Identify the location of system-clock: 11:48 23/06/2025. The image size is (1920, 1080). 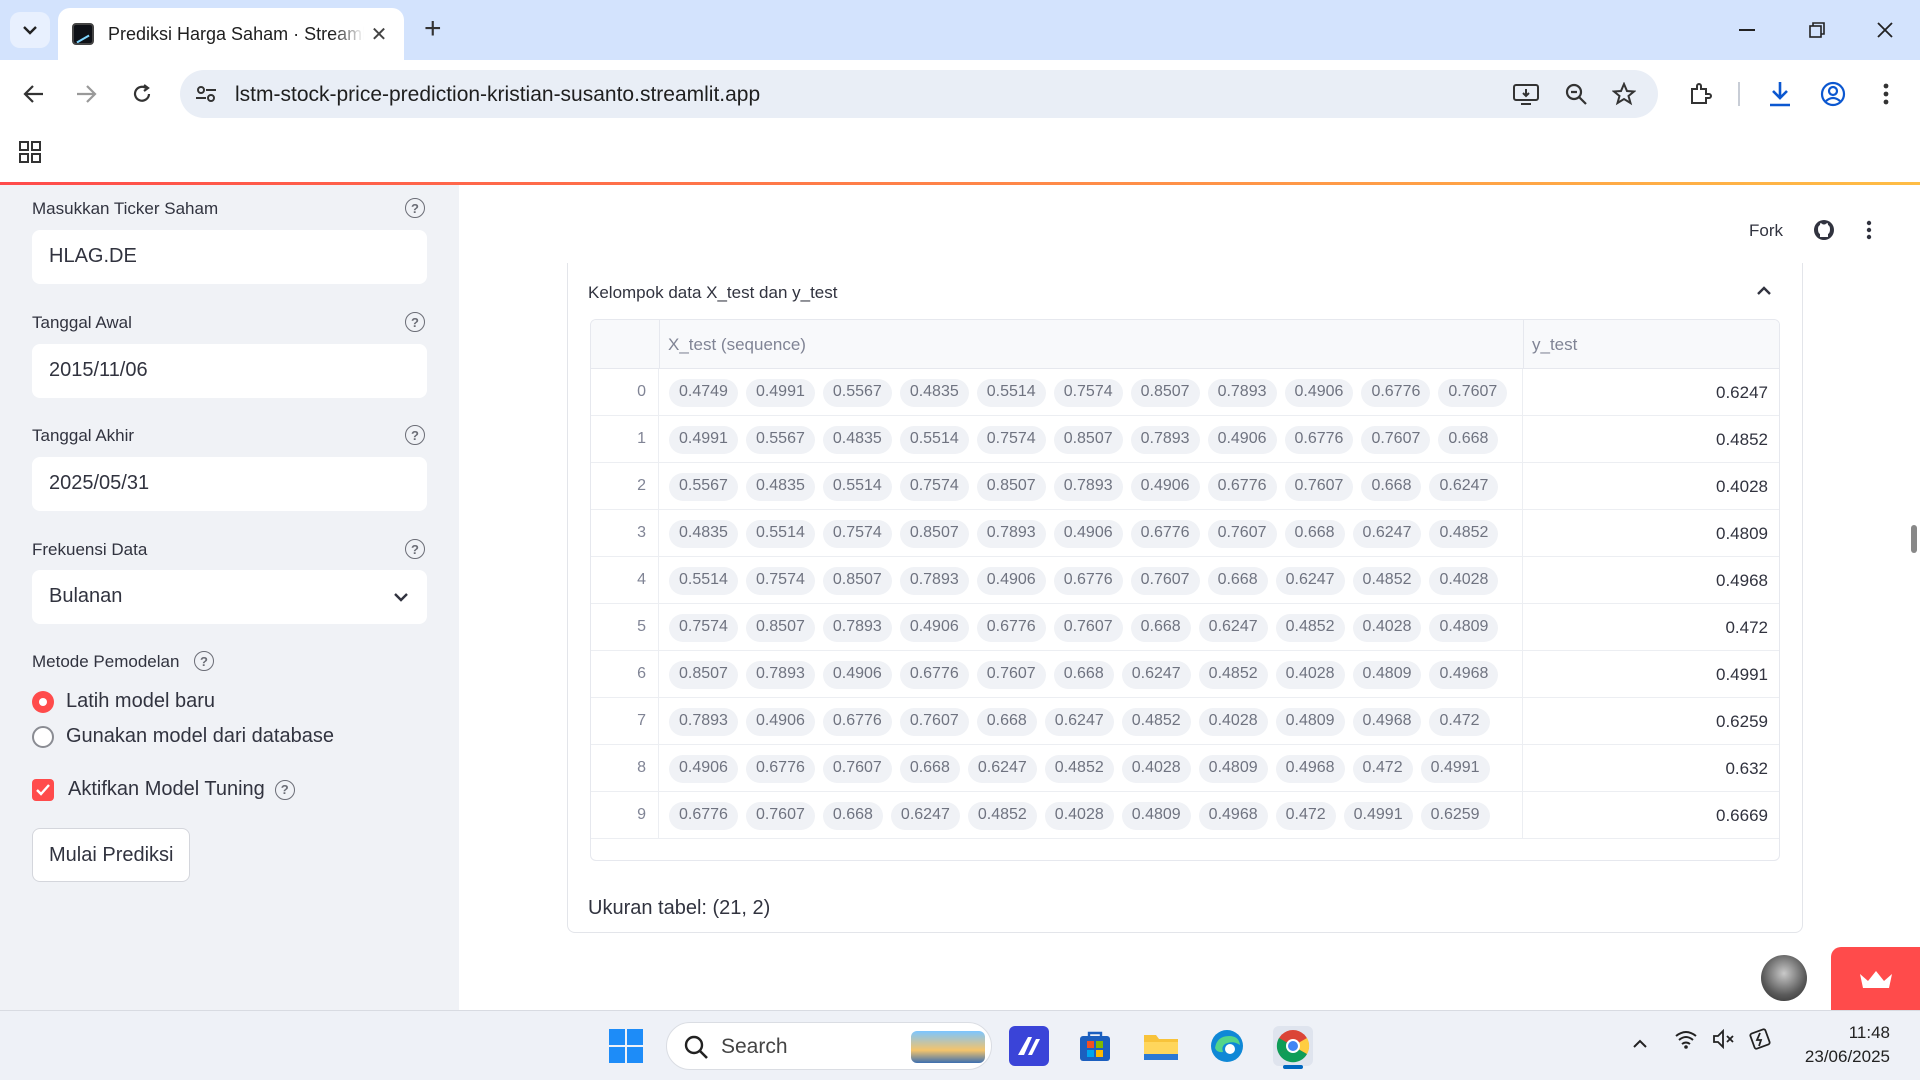
(1847, 1045).